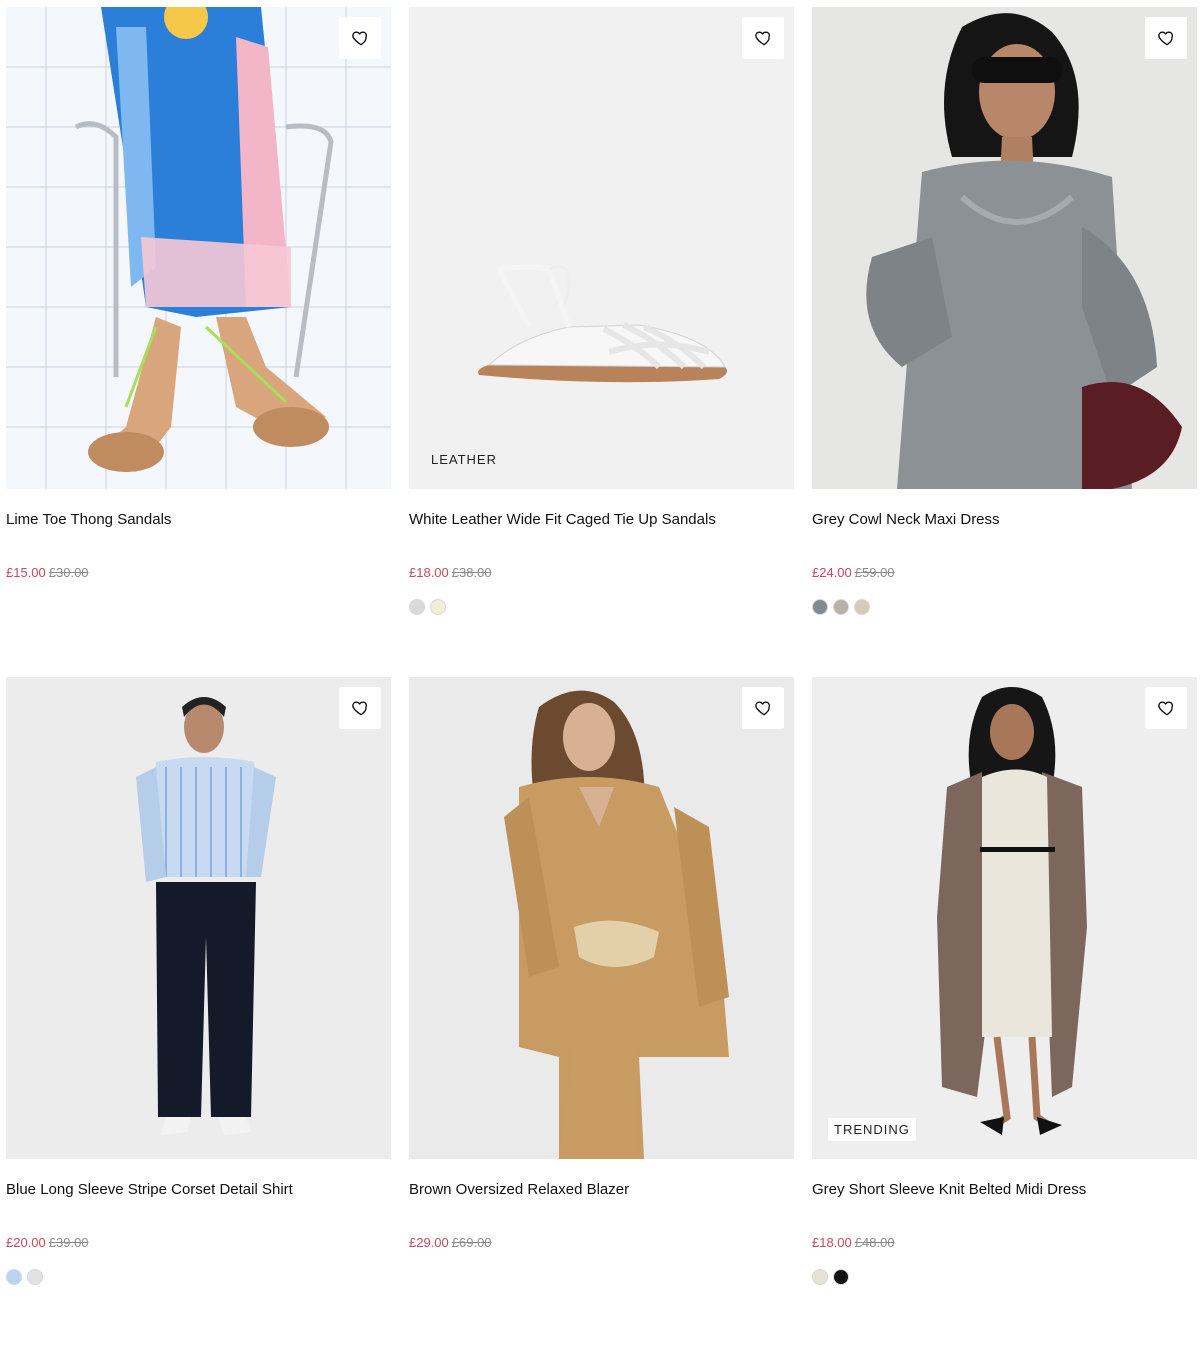 This screenshot has width=1200, height=1347. What do you see at coordinates (471, 572) in the screenshot?
I see `original-price: £38.00` at bounding box center [471, 572].